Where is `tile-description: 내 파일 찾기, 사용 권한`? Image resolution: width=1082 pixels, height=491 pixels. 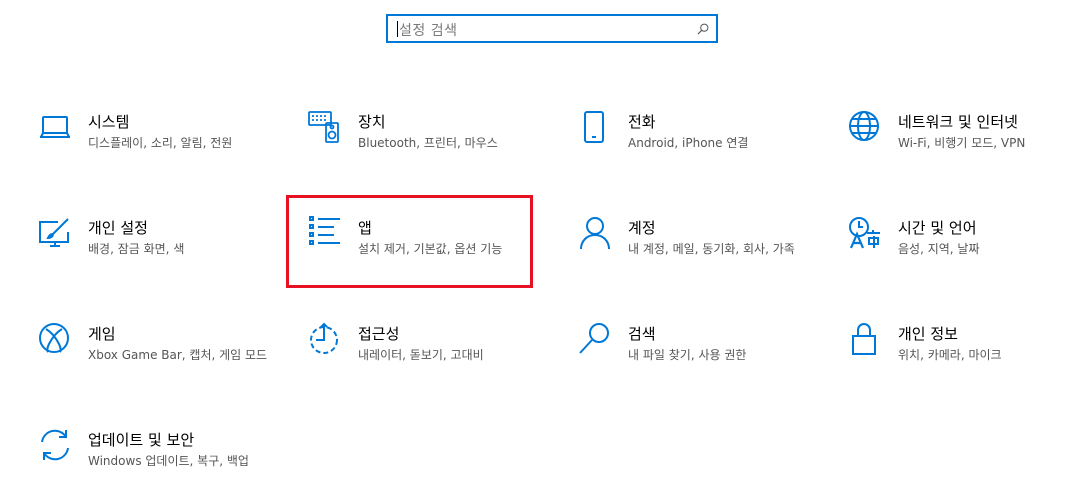
tile-description: 내 파일 찾기, 사용 권한 is located at coordinates (687, 355).